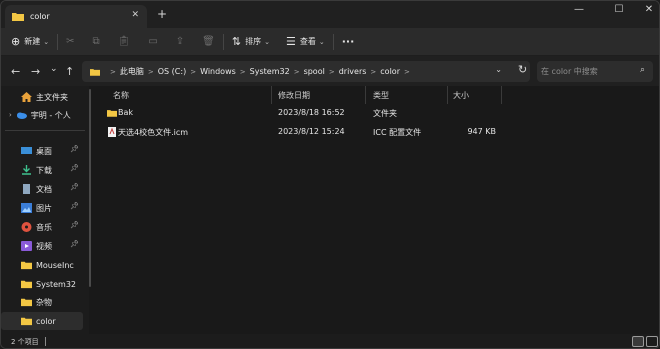 The width and height of the screenshot is (660, 349). I want to click on sidebar-item-label: 音乐, so click(44, 227).